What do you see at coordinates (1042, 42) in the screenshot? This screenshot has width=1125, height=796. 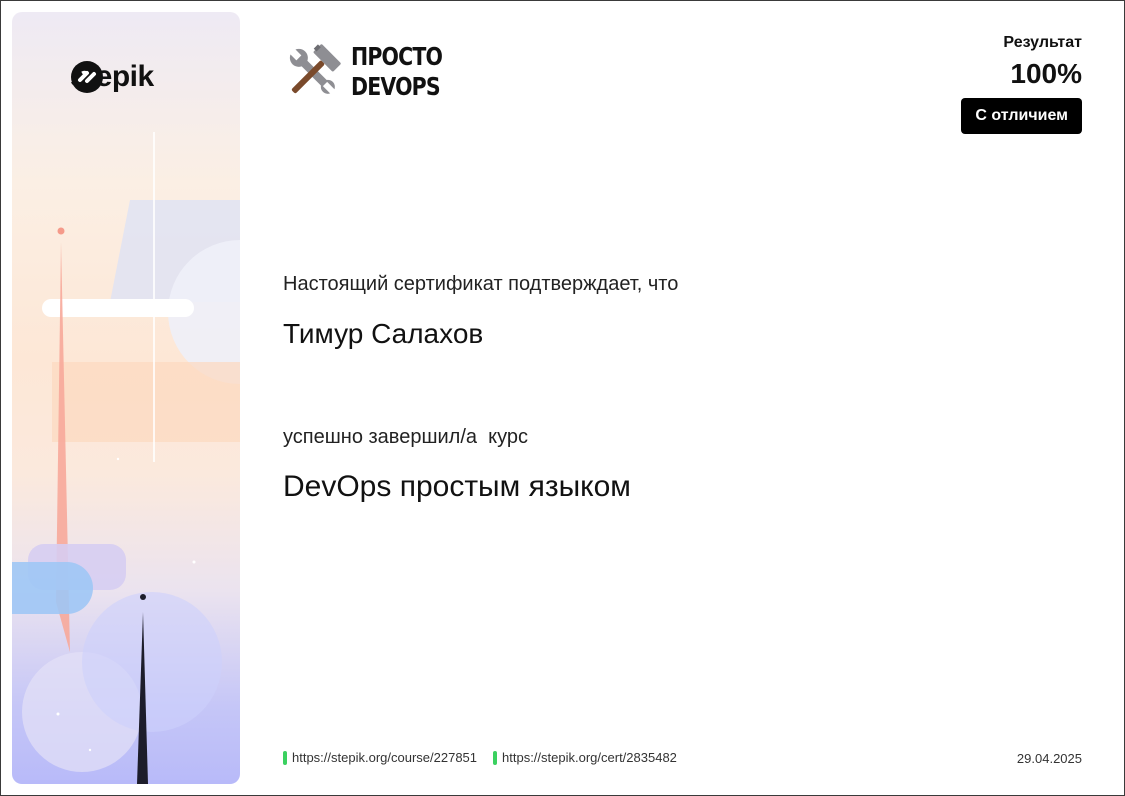 I see `result-label: Результат` at bounding box center [1042, 42].